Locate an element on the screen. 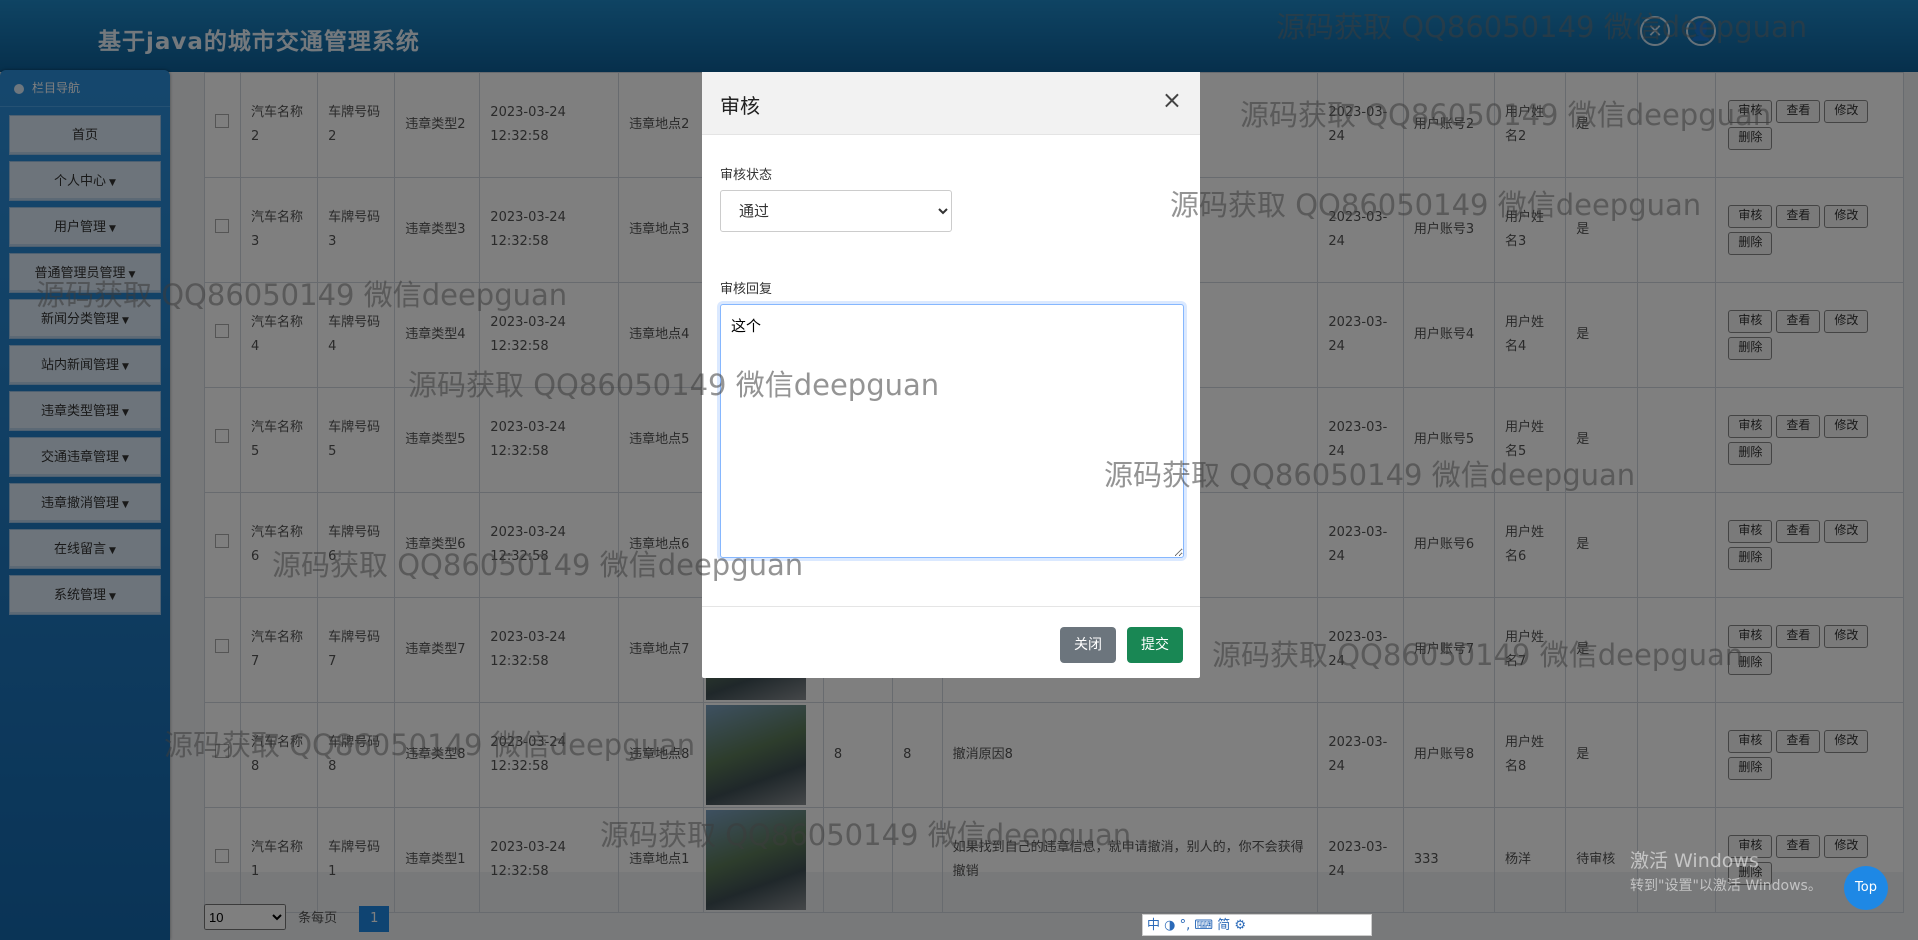 The width and height of the screenshot is (1918, 940). modal-footer: 关闭 提交 is located at coordinates (951, 642).